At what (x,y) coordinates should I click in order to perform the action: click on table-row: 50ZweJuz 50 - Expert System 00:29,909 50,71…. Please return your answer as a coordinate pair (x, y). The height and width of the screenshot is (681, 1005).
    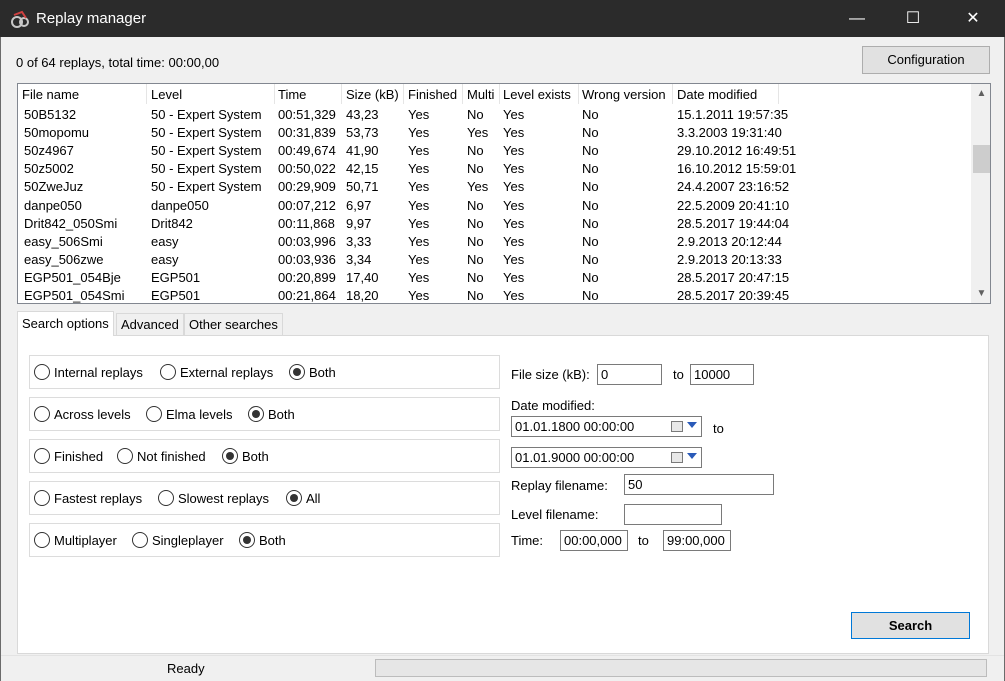
    Looking at the image, I should click on (493, 187).